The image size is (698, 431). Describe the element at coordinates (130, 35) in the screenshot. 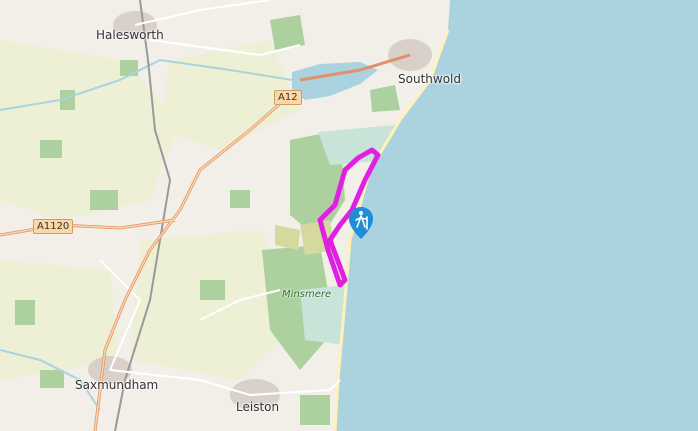

I see `town-label-halesworth: Halesworth` at that location.